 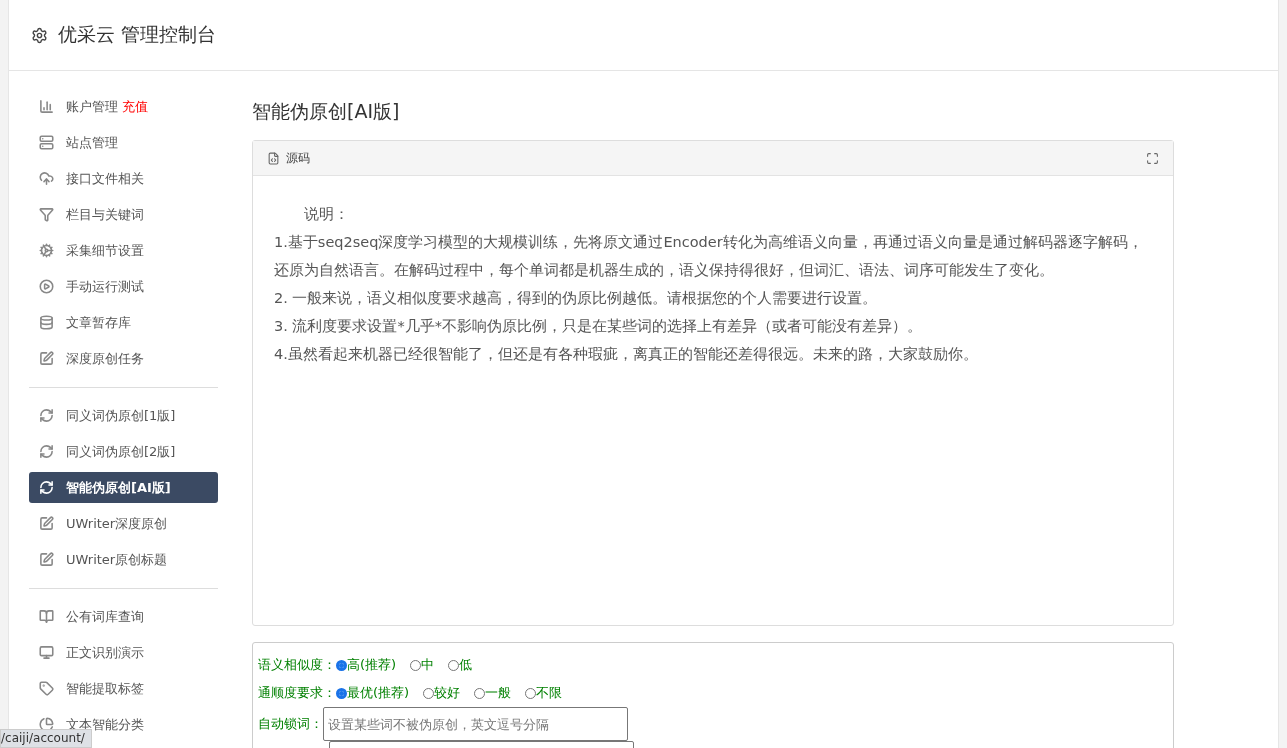 What do you see at coordinates (46, 250) in the screenshot?
I see `gears-icon` at bounding box center [46, 250].